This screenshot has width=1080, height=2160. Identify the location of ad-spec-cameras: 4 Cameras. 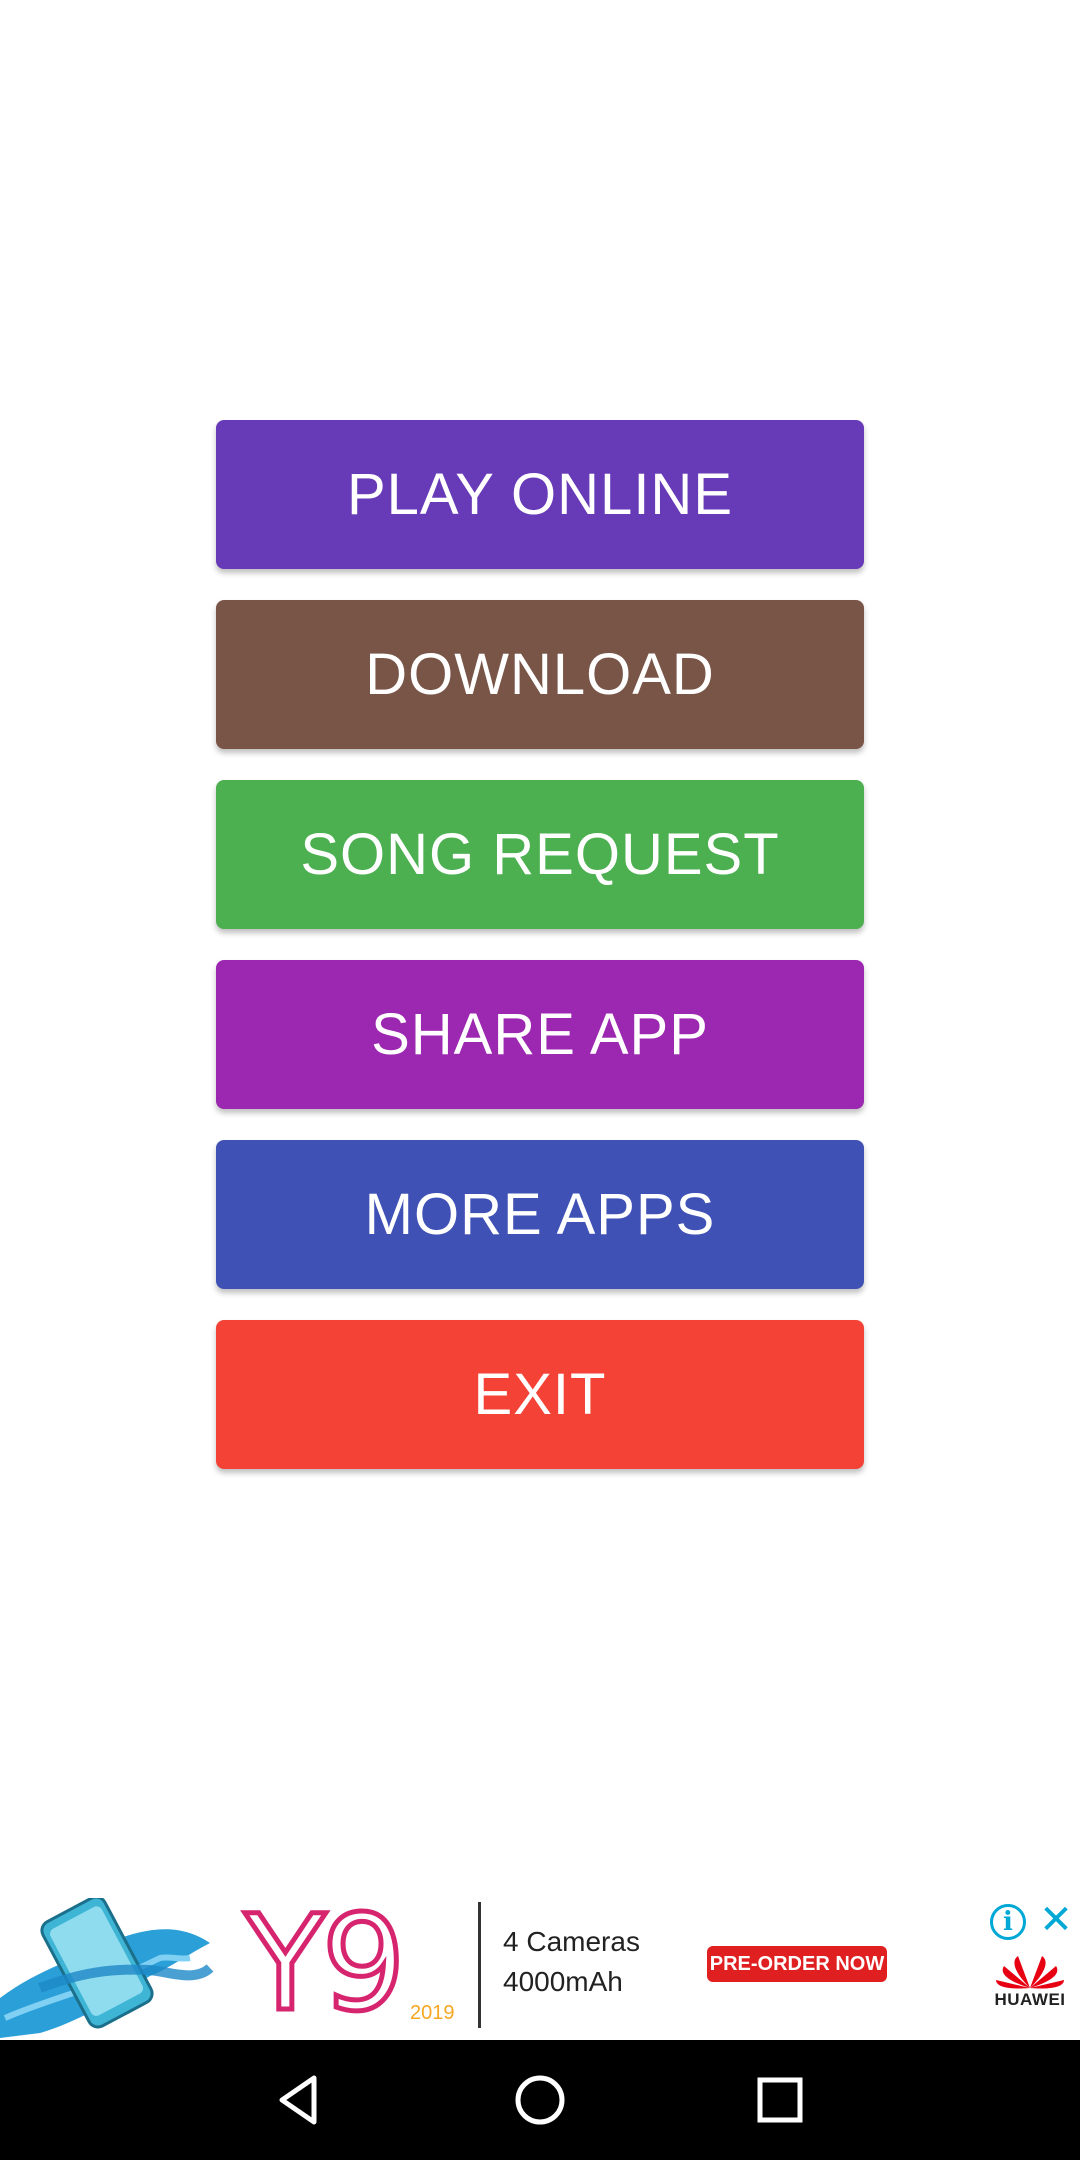
(571, 1941).